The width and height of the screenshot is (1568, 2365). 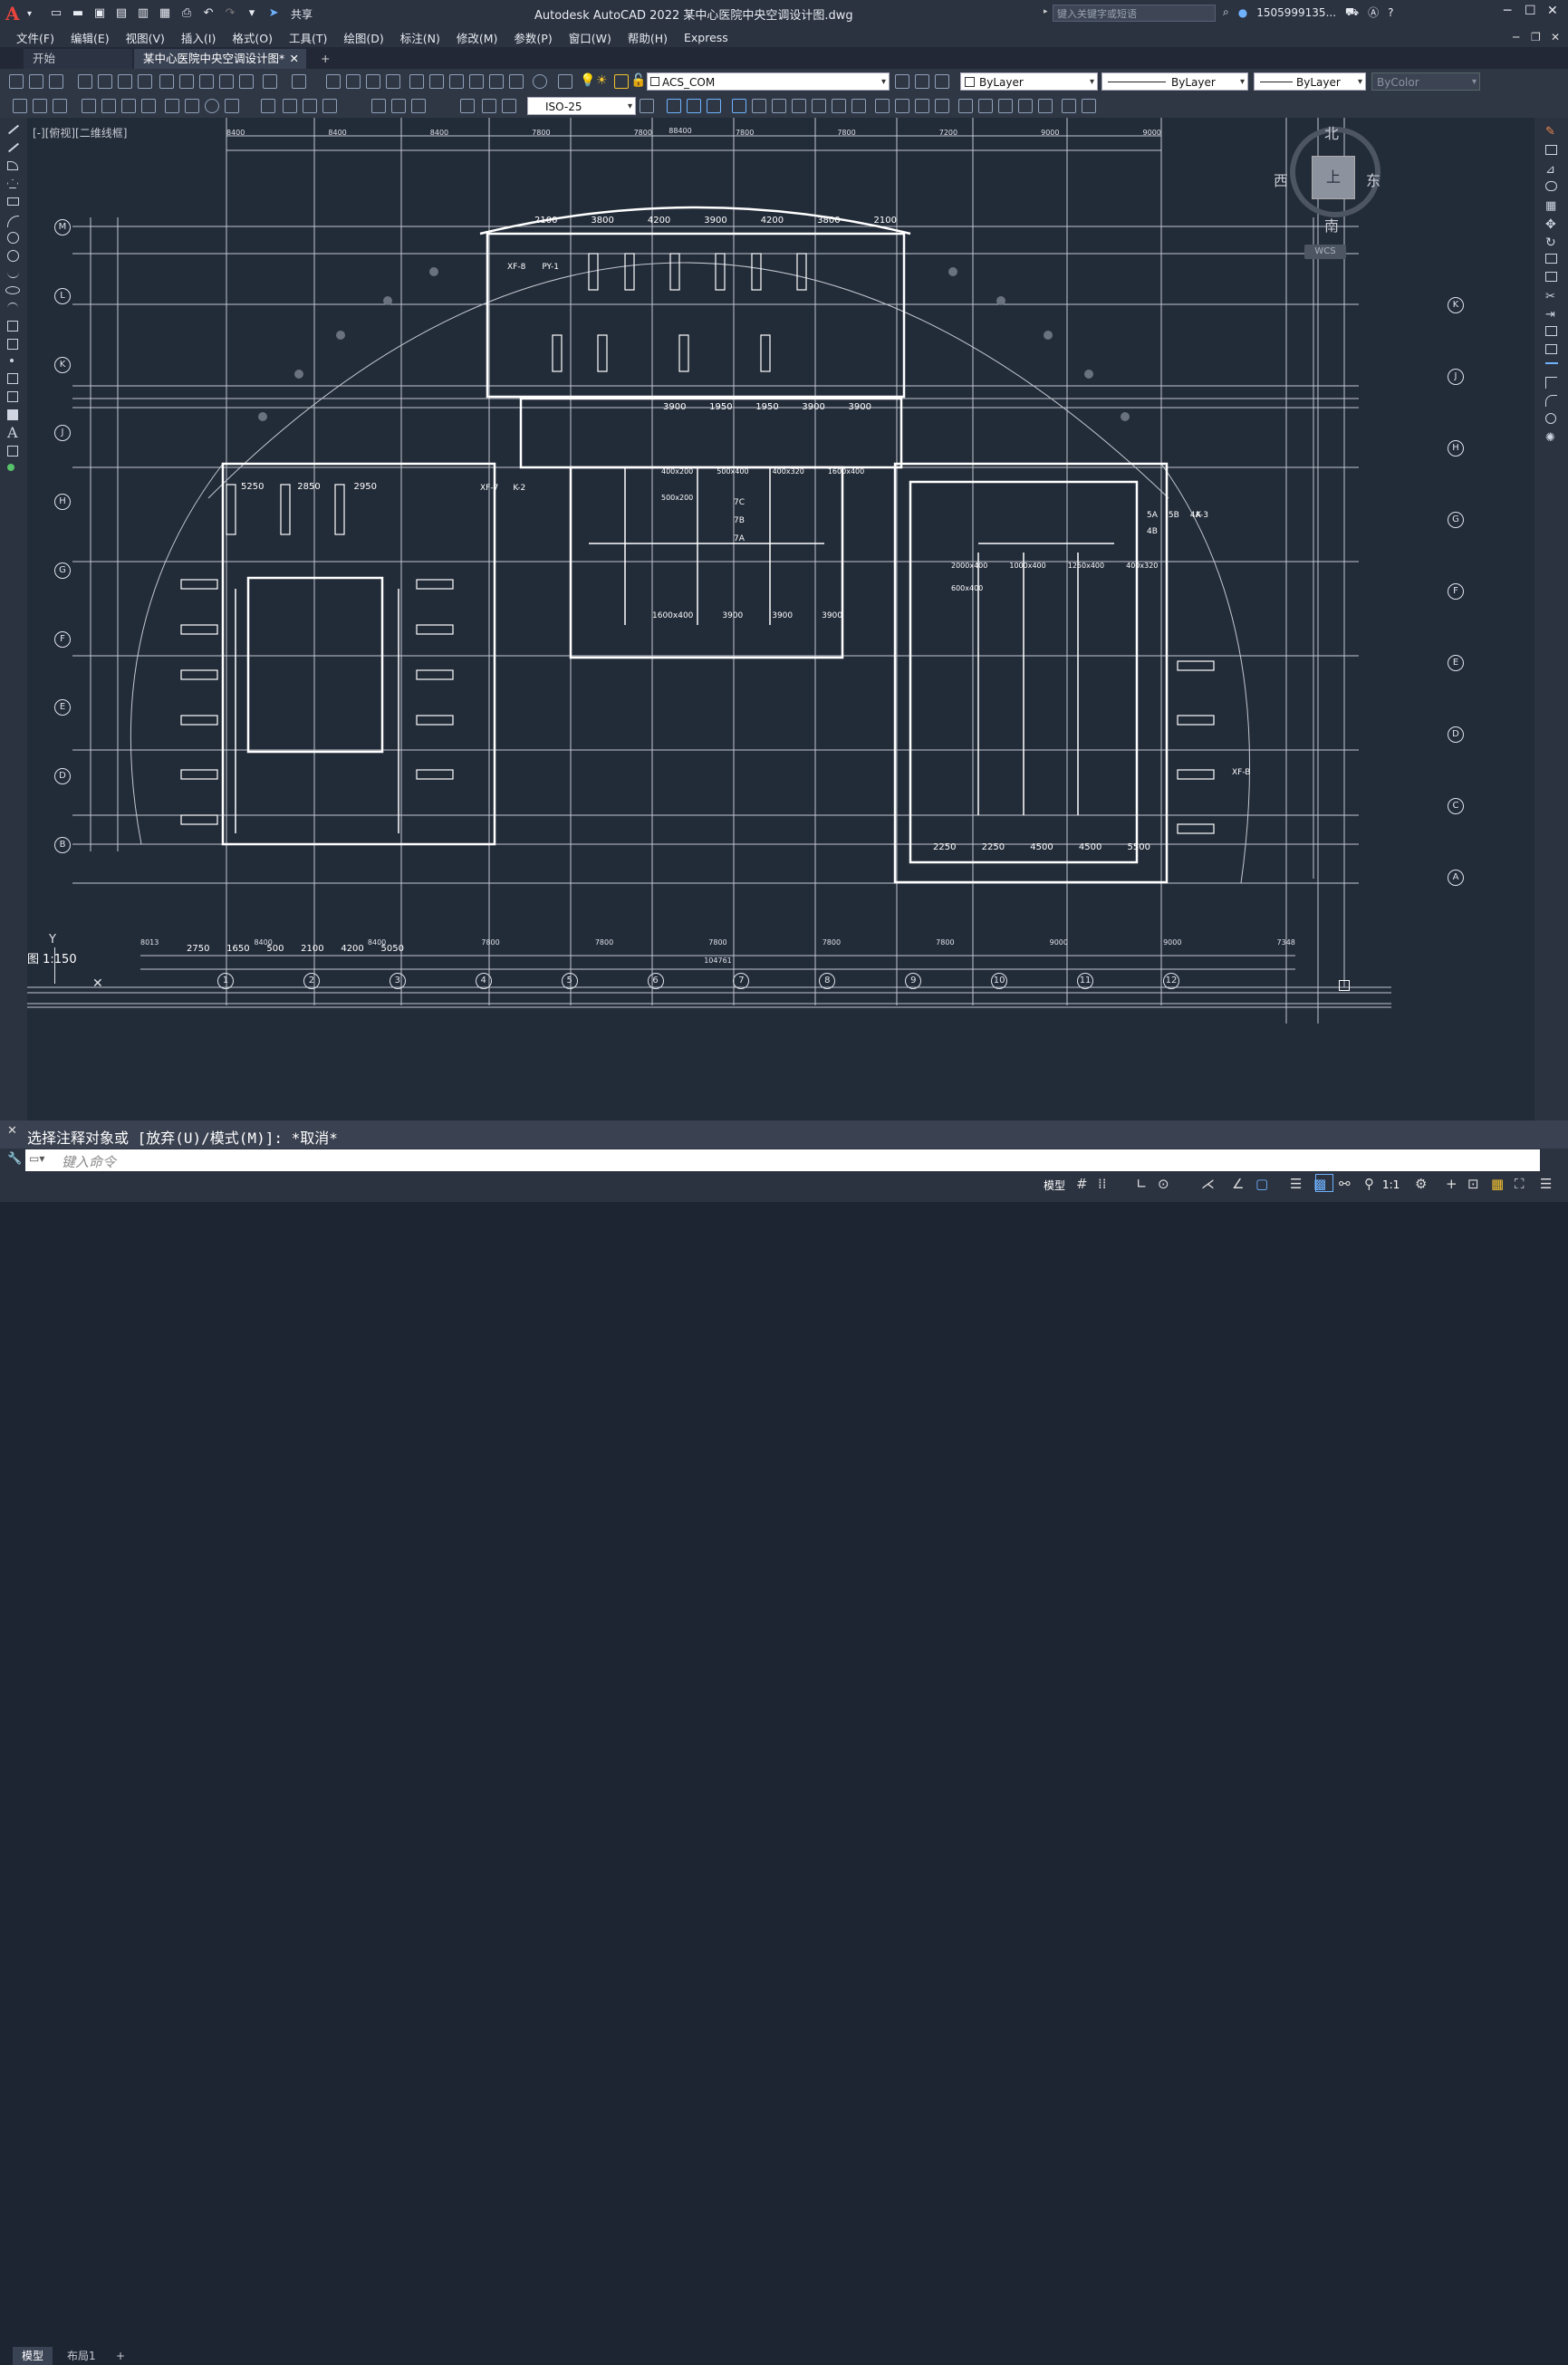 What do you see at coordinates (782, 1160) in the screenshot?
I see `command-input: ▭▾ 键入命令` at bounding box center [782, 1160].